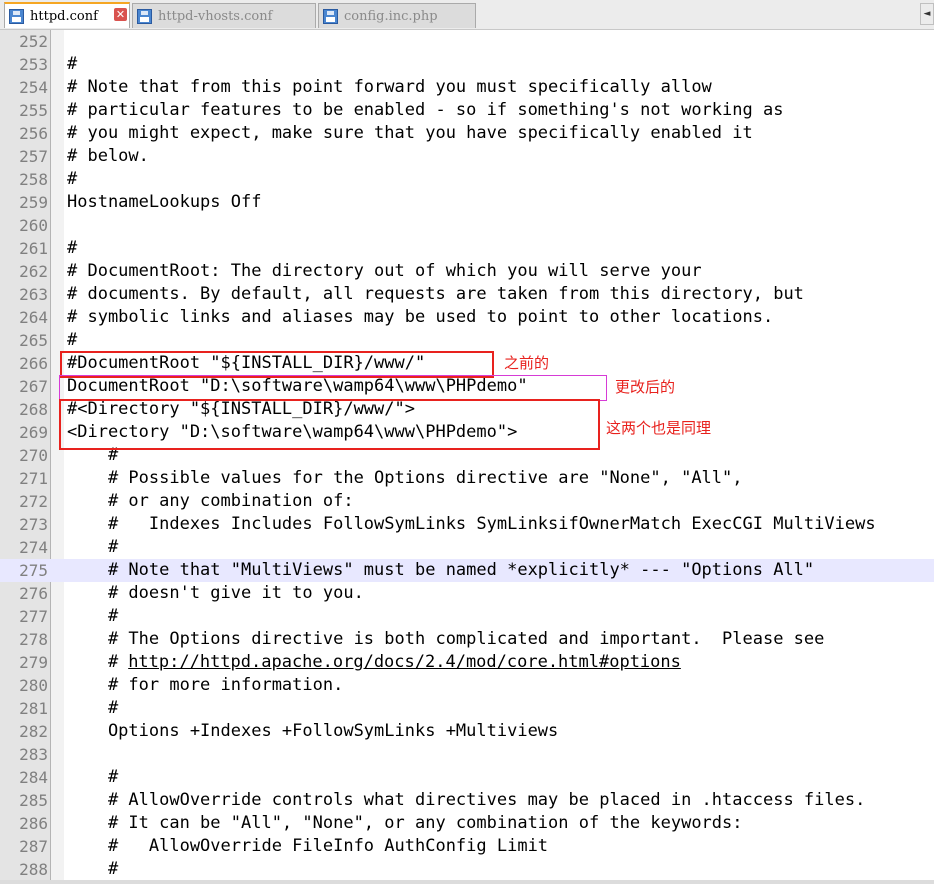 Image resolution: width=934 pixels, height=884 pixels. I want to click on code-line: 277 #, so click(467, 616).